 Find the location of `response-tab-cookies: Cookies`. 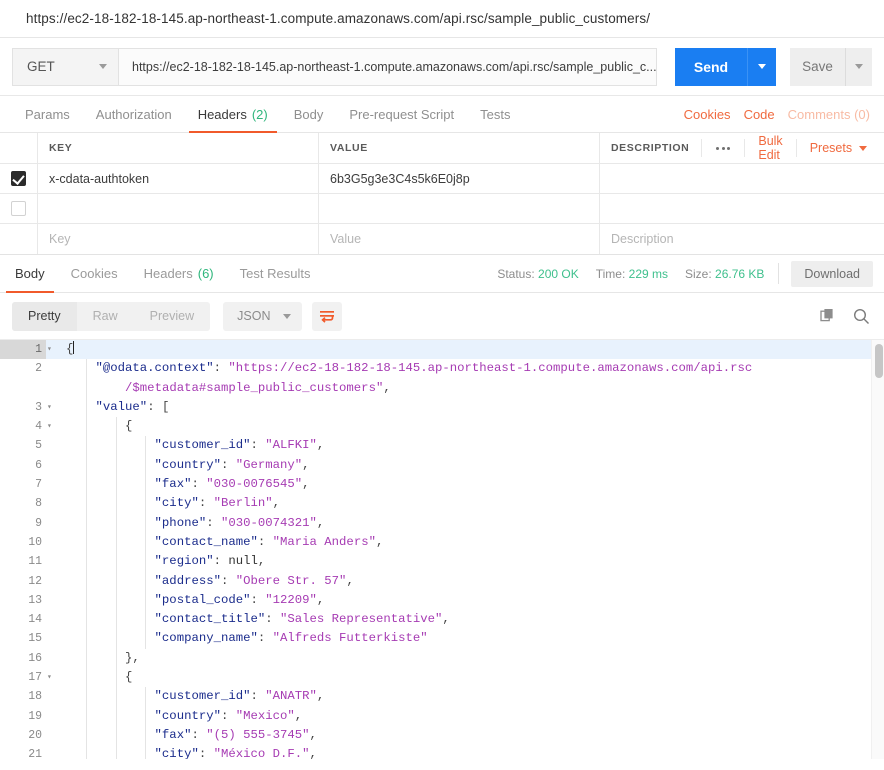

response-tab-cookies: Cookies is located at coordinates (94, 273).